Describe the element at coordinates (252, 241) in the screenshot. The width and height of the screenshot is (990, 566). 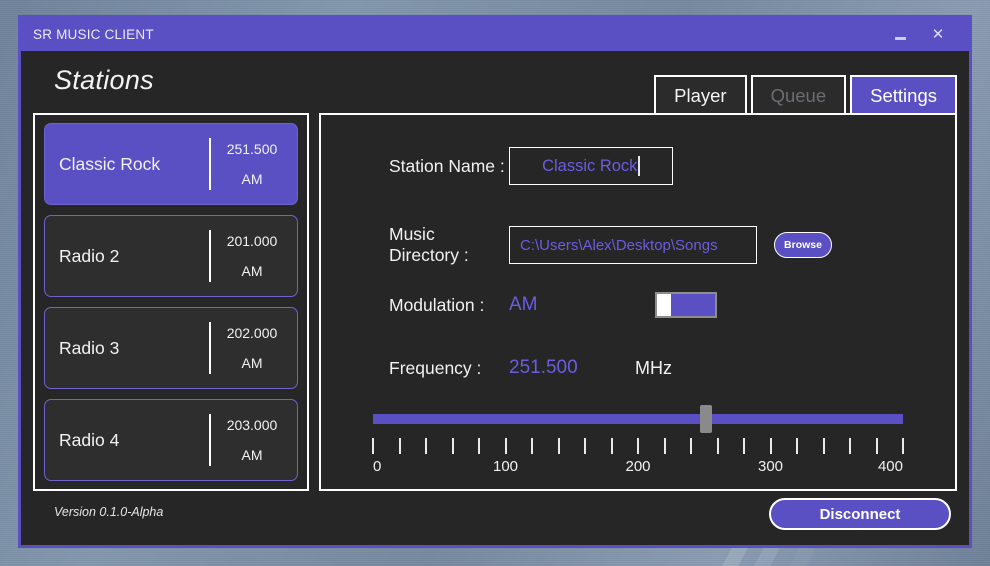
I see `station-frequency: 201.000` at that location.